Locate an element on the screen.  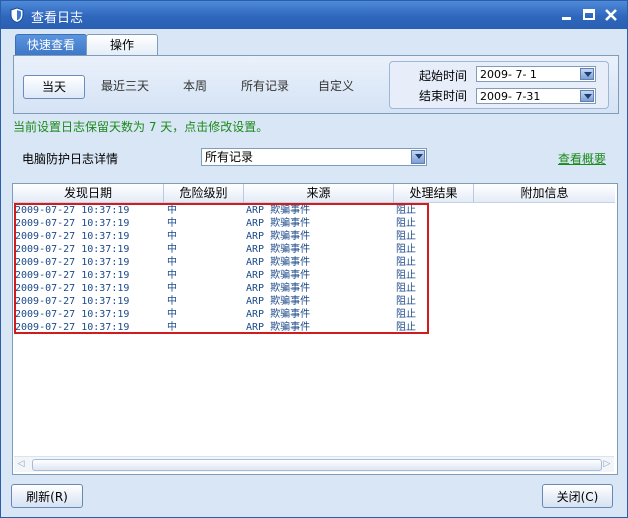
end-time-label: 结束时间 is located at coordinates (443, 96).